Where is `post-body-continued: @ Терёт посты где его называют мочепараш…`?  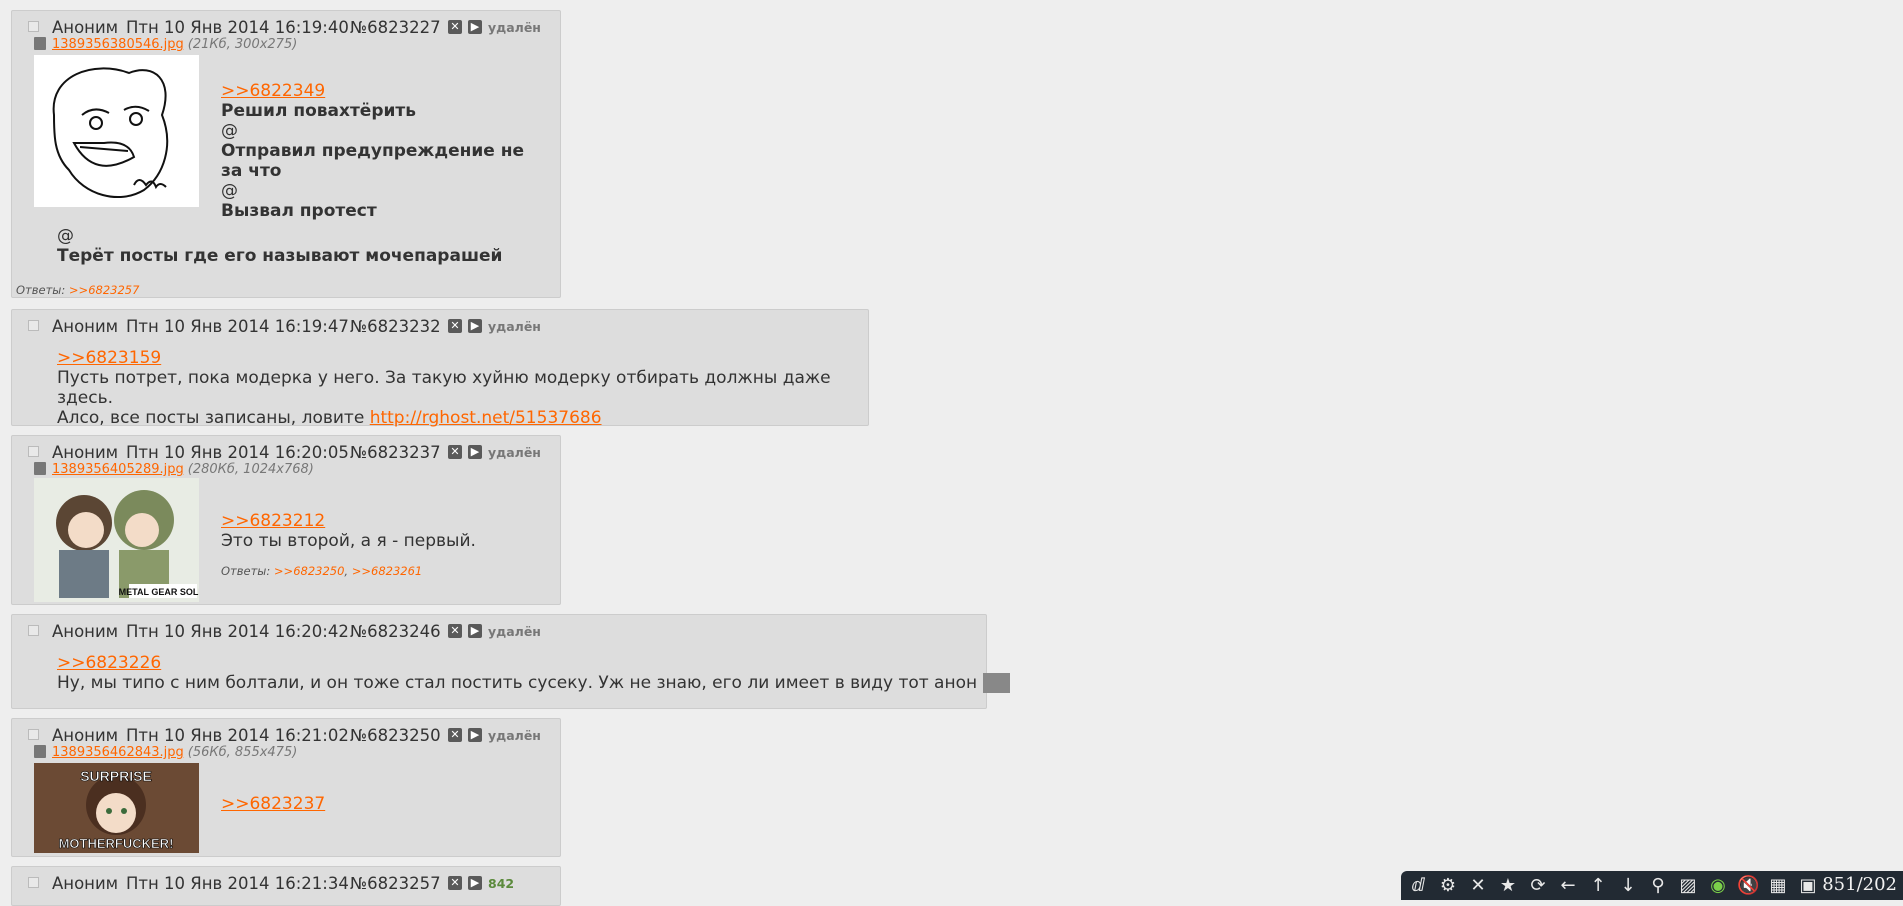
post-body-continued: @ Терёт посты где его называют мочепараш… is located at coordinates (279, 246).